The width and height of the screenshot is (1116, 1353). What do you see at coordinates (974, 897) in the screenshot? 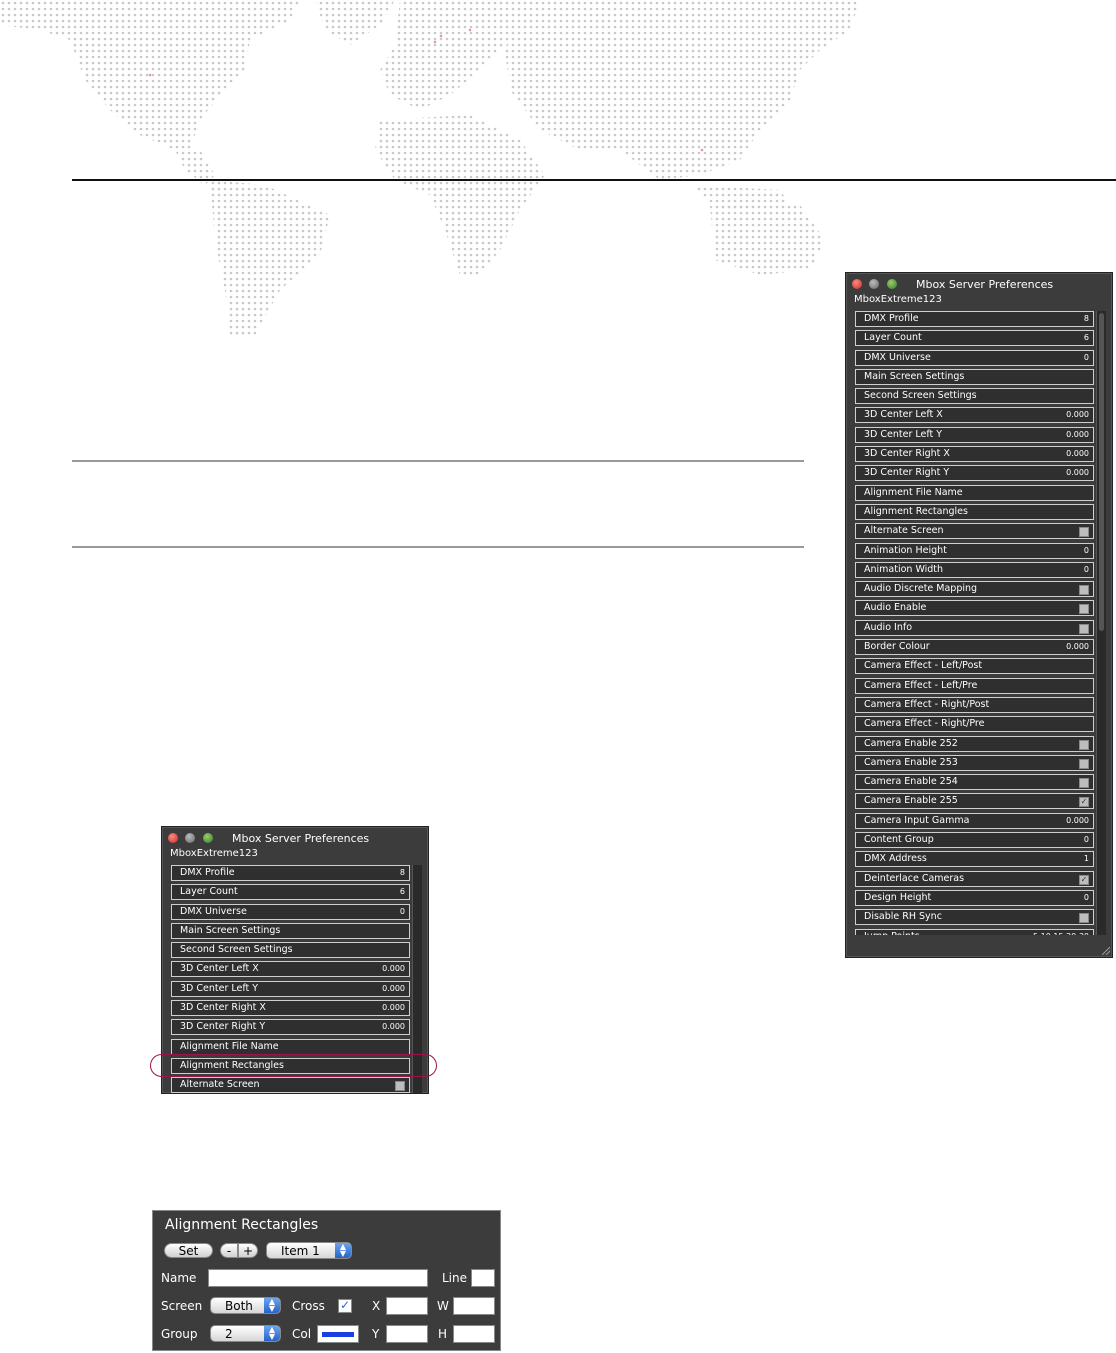
I see `pref-row-design-height: Design Height 0` at bounding box center [974, 897].